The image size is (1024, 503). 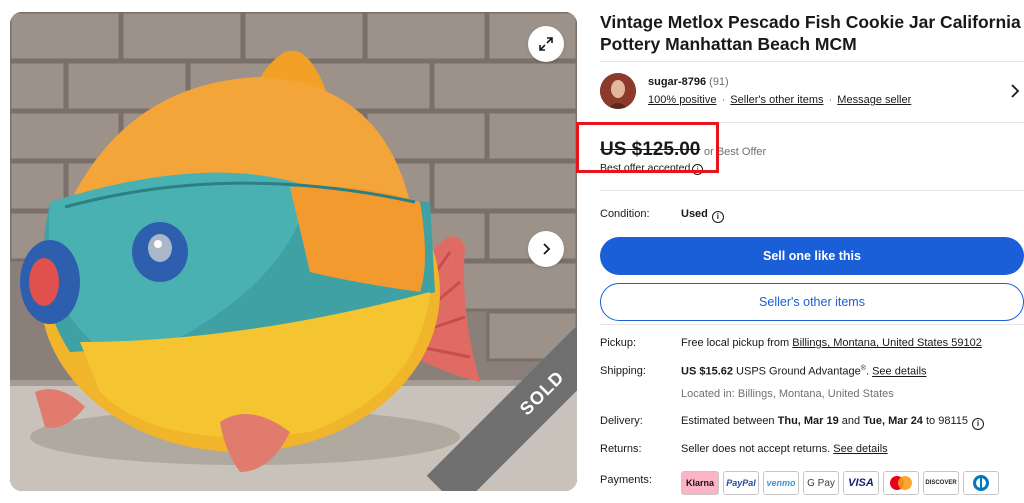 What do you see at coordinates (618, 343) in the screenshot?
I see `pickup-label: Pickup:` at bounding box center [618, 343].